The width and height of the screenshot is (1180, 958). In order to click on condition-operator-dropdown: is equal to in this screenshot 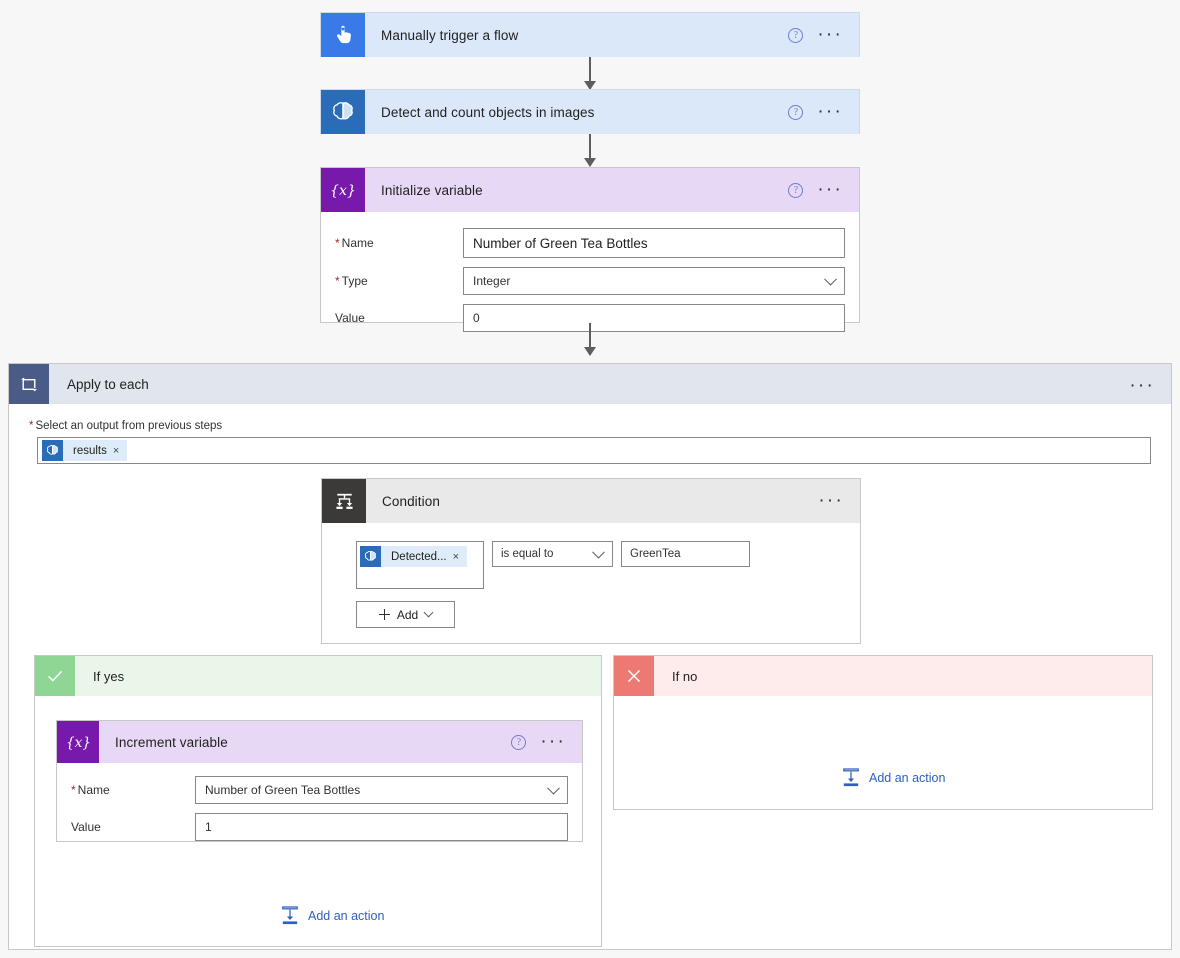, I will do `click(552, 554)`.